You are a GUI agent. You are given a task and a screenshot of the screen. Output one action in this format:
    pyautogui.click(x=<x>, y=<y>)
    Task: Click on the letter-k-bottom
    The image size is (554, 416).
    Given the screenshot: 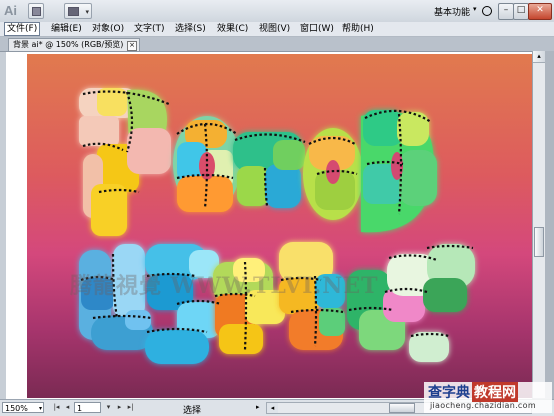 What is the action you would take?
    pyautogui.click(x=411, y=303)
    